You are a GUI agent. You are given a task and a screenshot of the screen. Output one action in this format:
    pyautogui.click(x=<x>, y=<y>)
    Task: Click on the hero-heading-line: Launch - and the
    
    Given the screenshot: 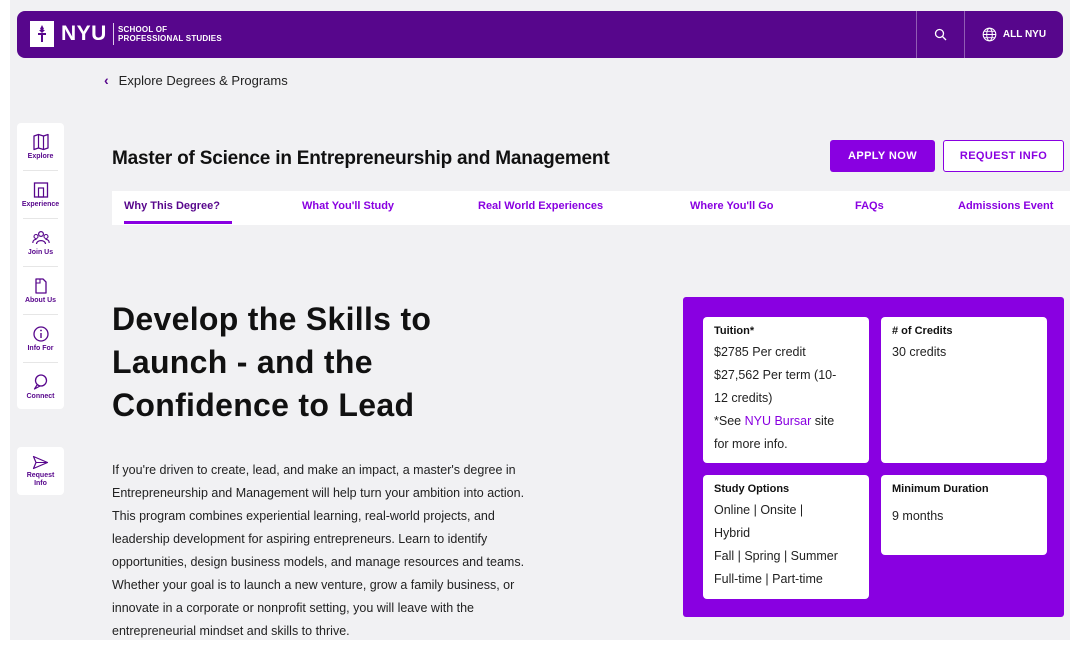 What is the action you would take?
    pyautogui.click(x=242, y=362)
    